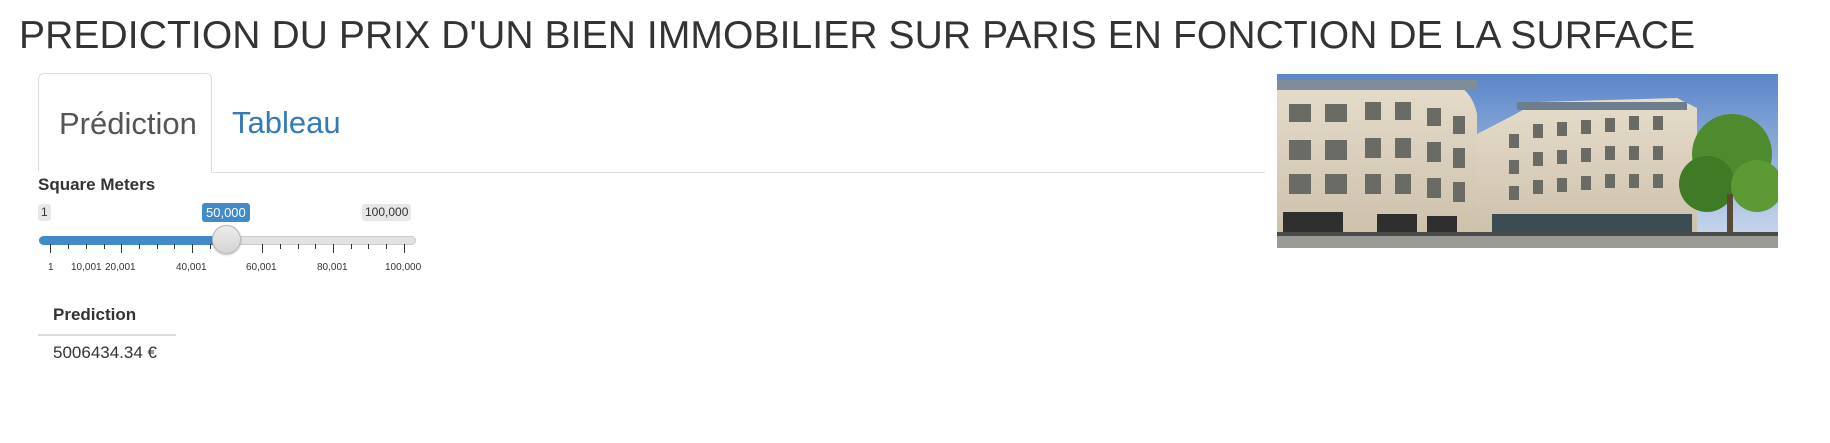  What do you see at coordinates (226, 239) in the screenshot?
I see `slider-handle` at bounding box center [226, 239].